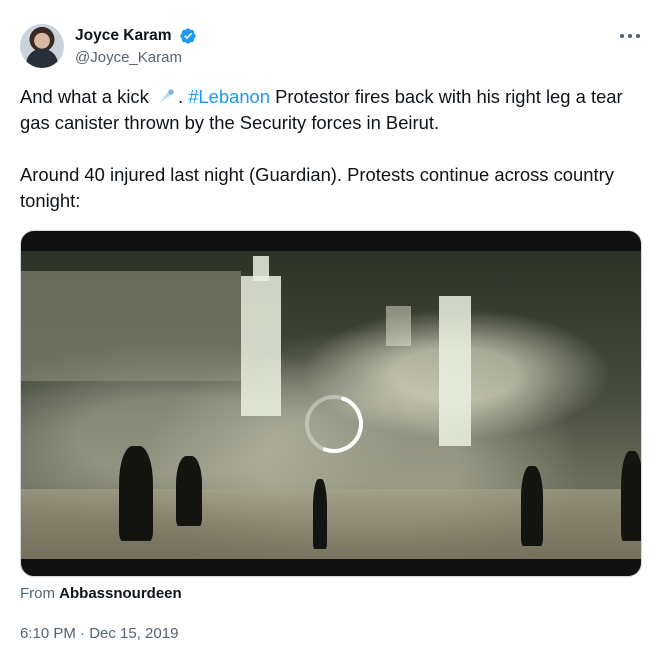 This screenshot has width=664, height=651. Describe the element at coordinates (123, 36) in the screenshot. I see `author-display-name: Joyce Karam` at that location.